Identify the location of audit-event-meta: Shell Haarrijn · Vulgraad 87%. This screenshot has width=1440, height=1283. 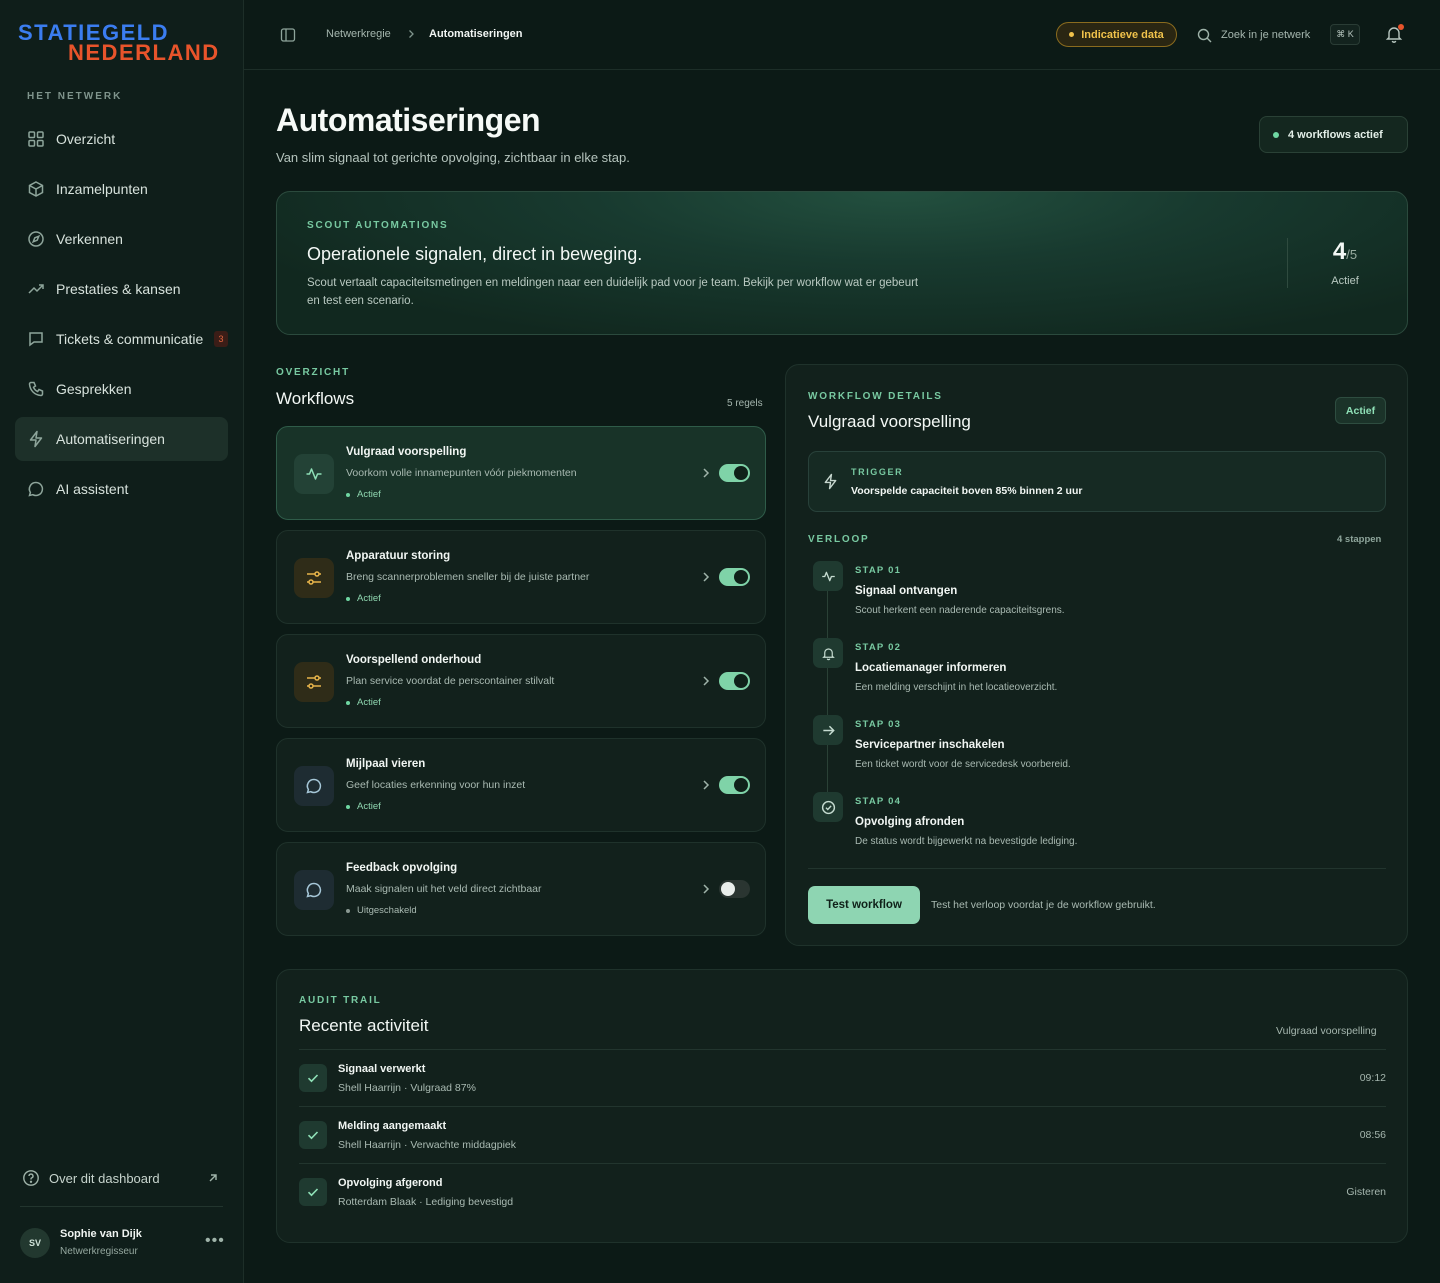
(407, 1088).